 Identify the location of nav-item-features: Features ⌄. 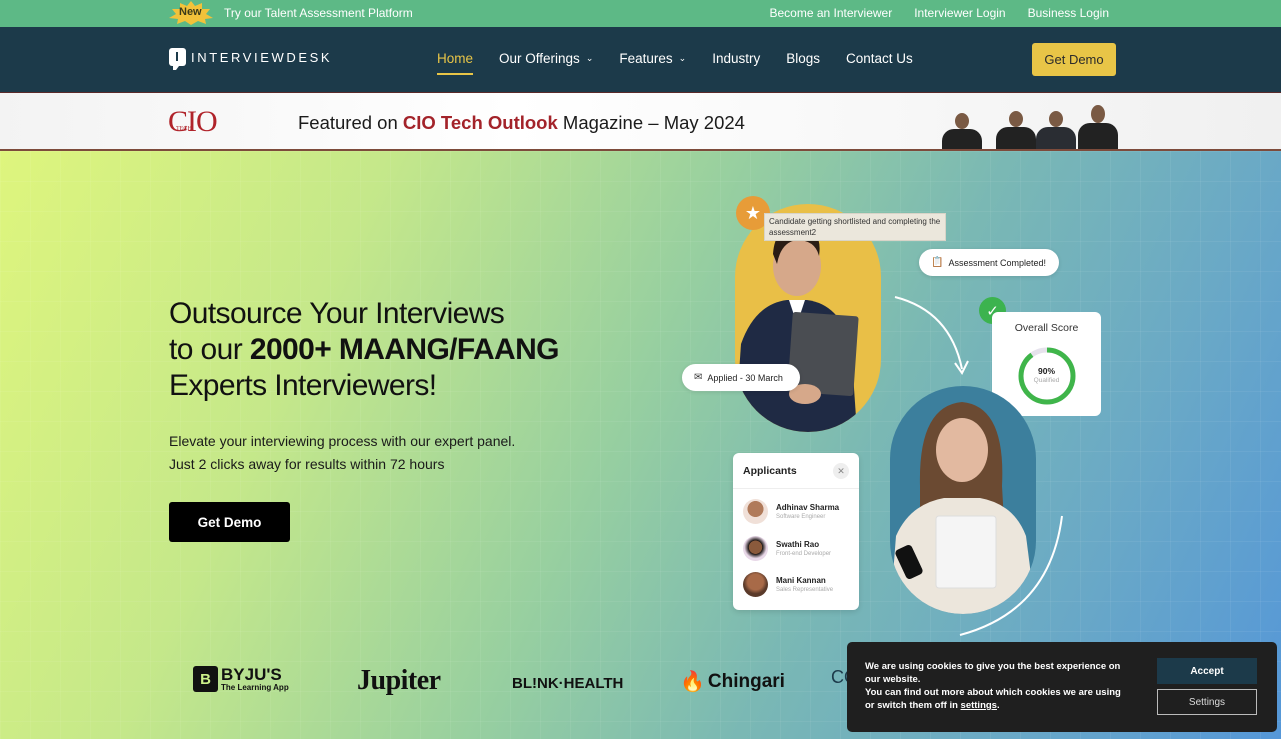
(652, 58).